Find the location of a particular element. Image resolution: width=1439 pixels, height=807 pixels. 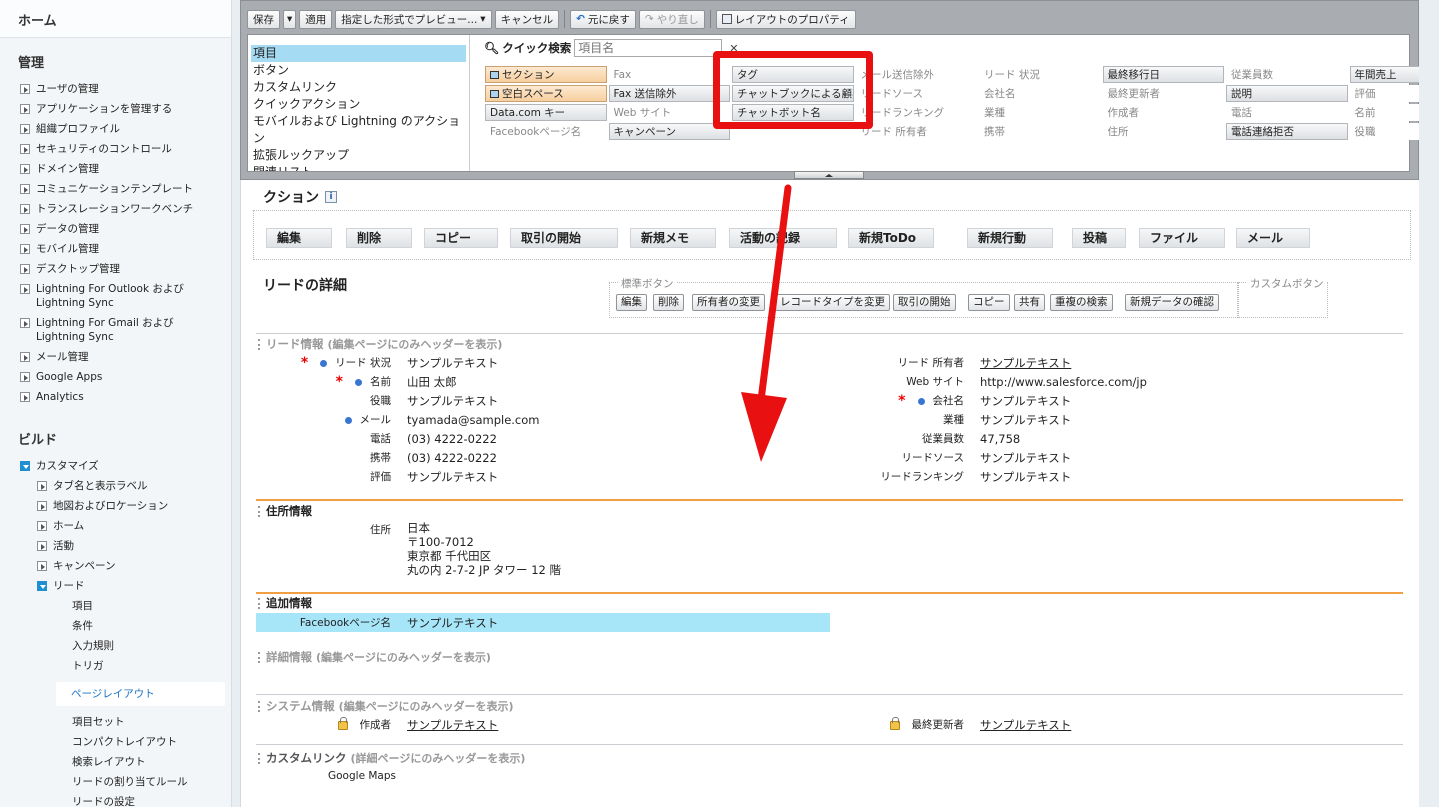

sidebar-item-page-layout: ページレイアウト is located at coordinates (140, 694).